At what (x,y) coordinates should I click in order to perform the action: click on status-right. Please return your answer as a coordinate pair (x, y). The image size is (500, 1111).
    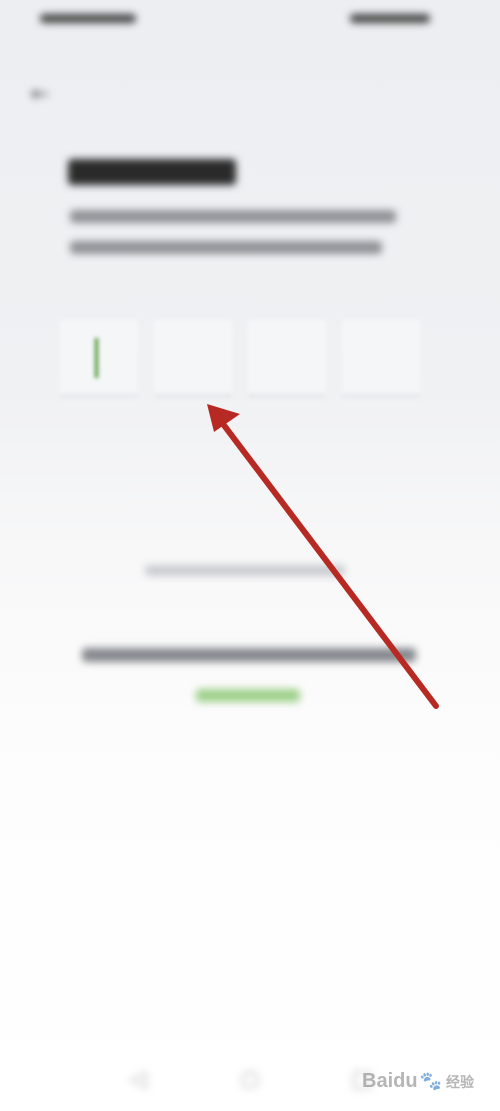
    Looking at the image, I should click on (390, 18).